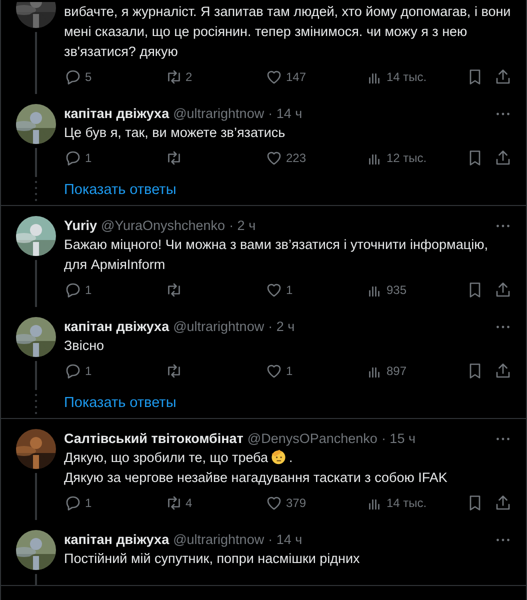 The image size is (527, 600). What do you see at coordinates (296, 77) in the screenshot?
I see `like-count: 147` at bounding box center [296, 77].